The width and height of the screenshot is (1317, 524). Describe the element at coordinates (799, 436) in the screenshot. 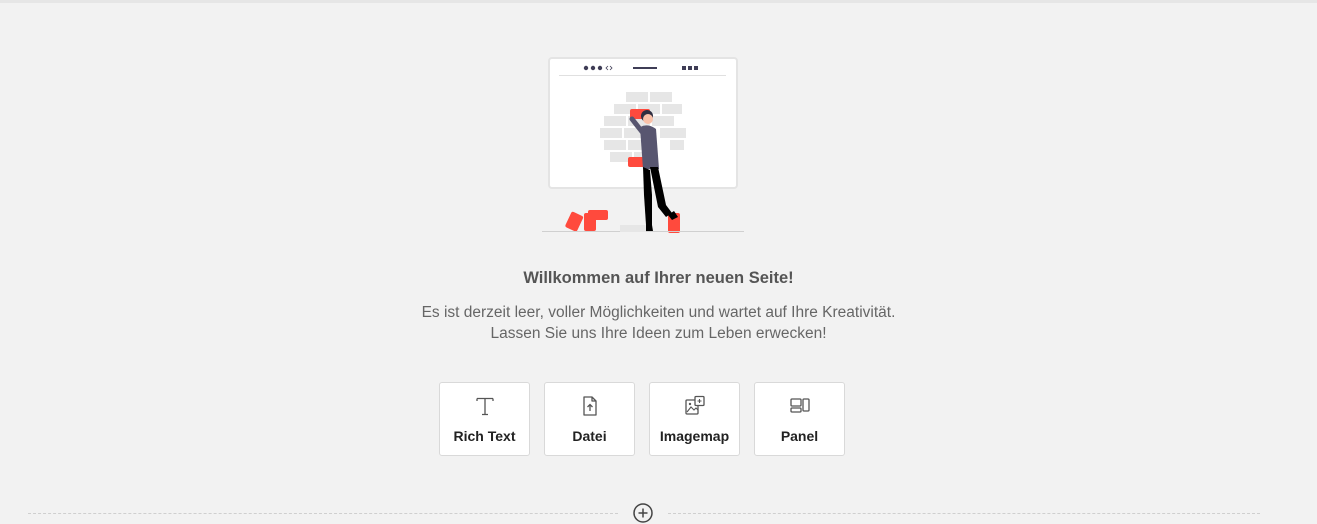

I see `panel-label: Panel` at that location.